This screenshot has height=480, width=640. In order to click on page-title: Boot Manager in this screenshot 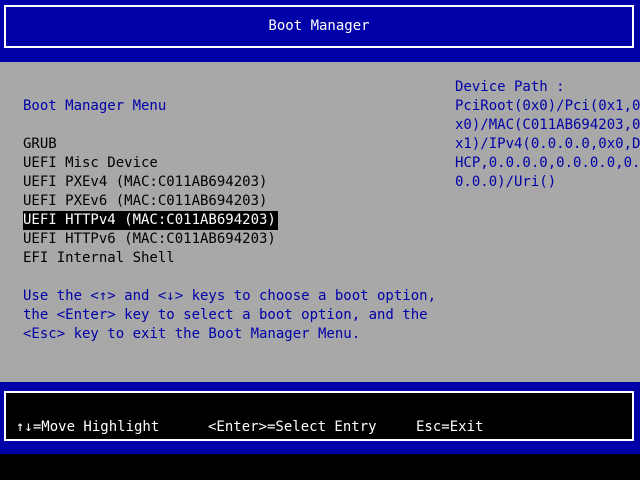, I will do `click(319, 26)`.